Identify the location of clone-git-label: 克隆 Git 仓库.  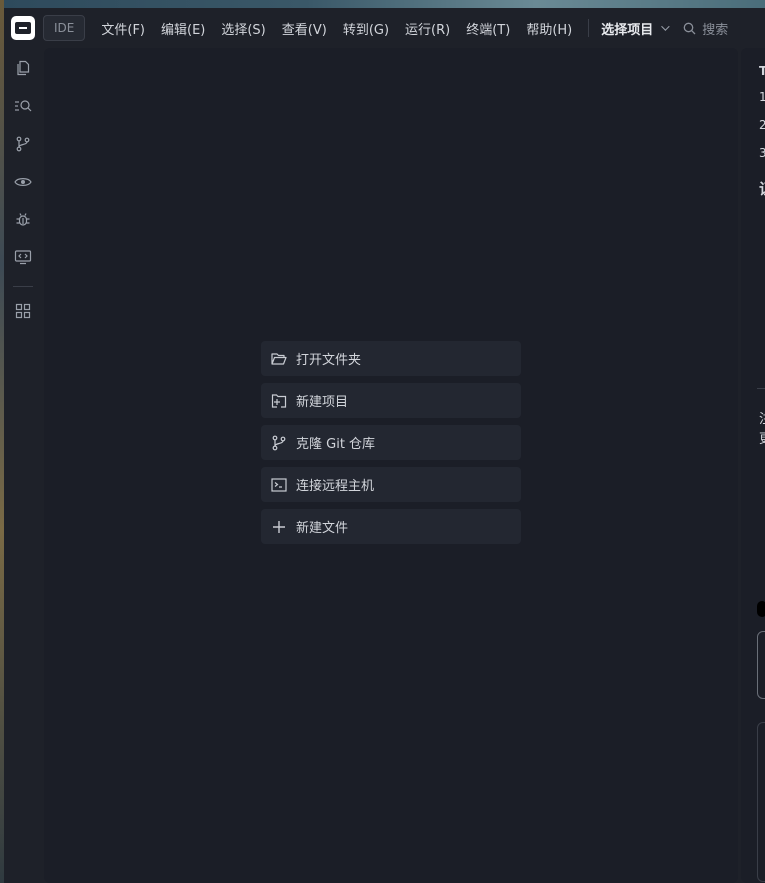
(336, 444).